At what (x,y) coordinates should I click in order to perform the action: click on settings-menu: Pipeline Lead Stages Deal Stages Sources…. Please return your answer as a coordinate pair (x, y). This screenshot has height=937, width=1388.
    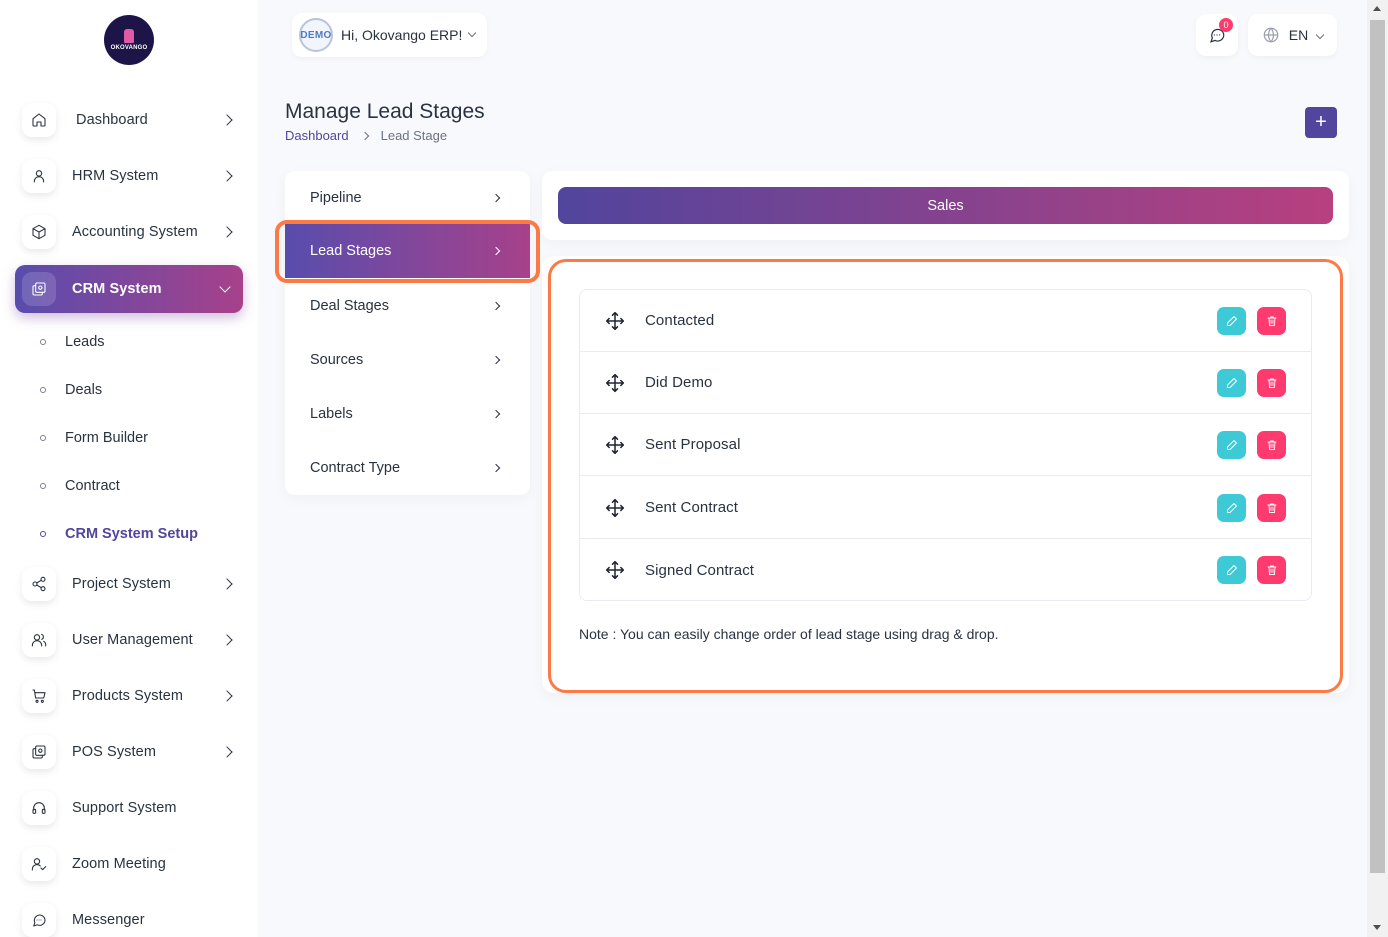
    Looking at the image, I should click on (407, 333).